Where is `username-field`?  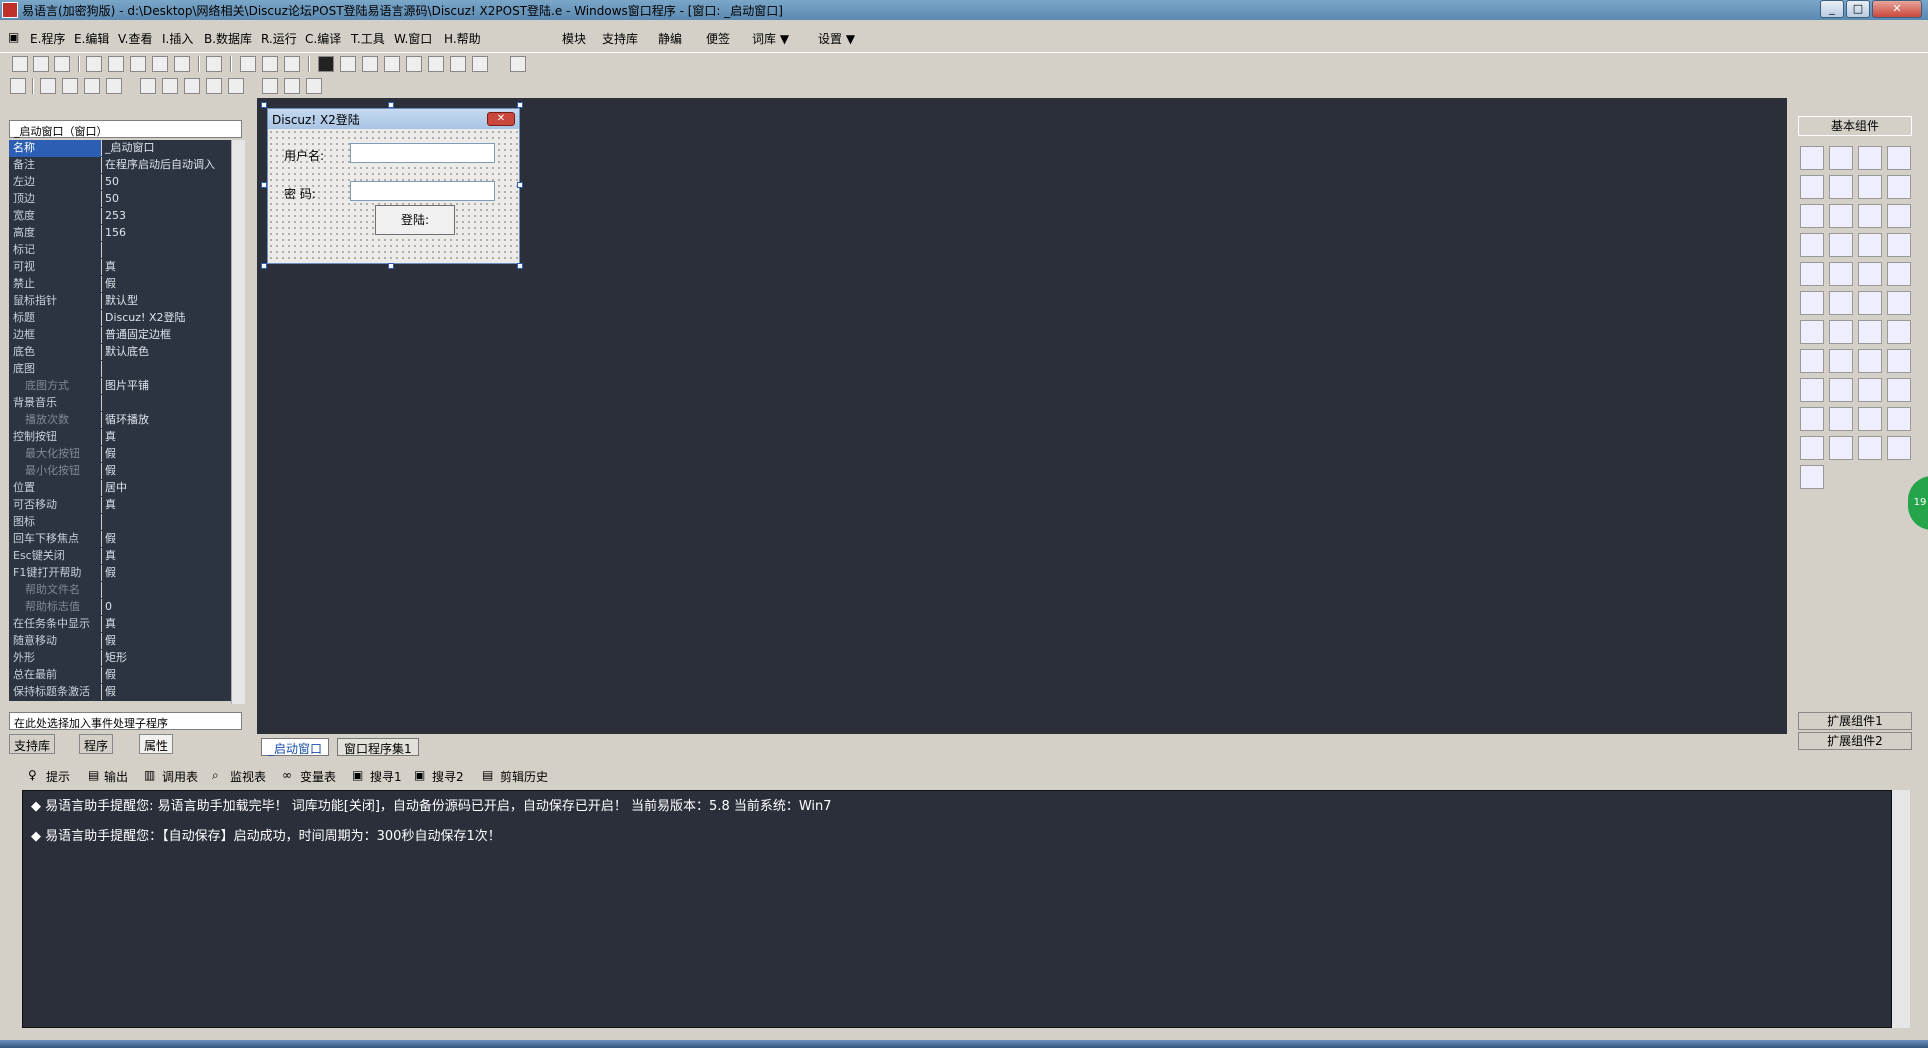 username-field is located at coordinates (422, 153).